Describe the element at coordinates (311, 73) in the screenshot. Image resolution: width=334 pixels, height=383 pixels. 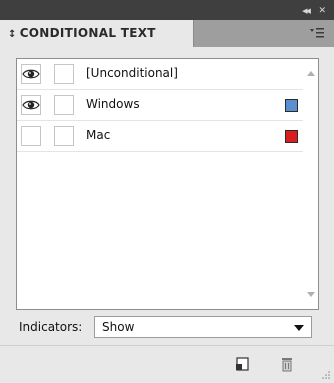
I see `scroll-up-icon` at that location.